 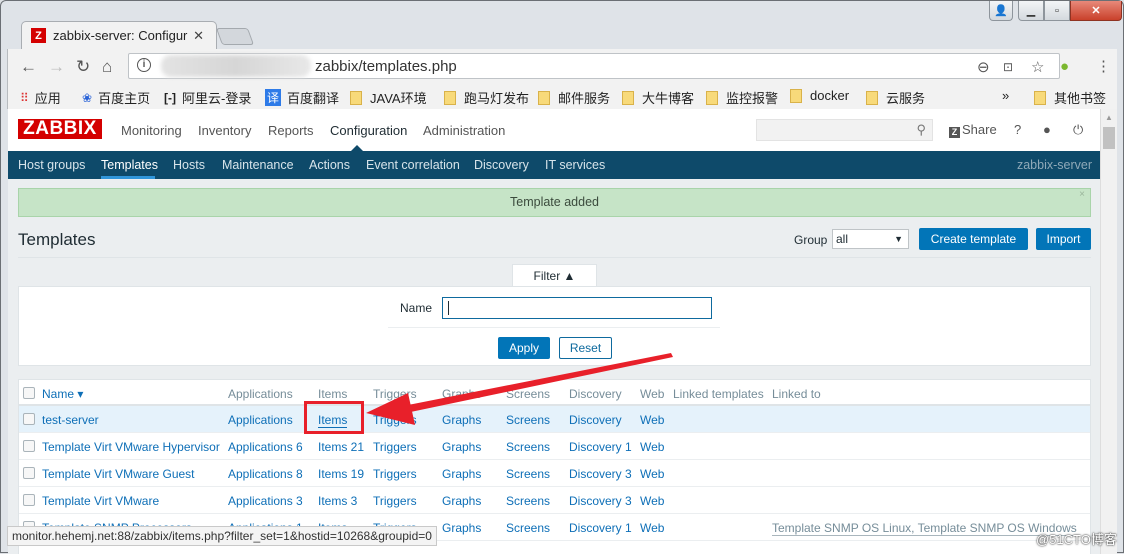 I want to click on zoom-icon: ⊖, so click(x=983, y=67).